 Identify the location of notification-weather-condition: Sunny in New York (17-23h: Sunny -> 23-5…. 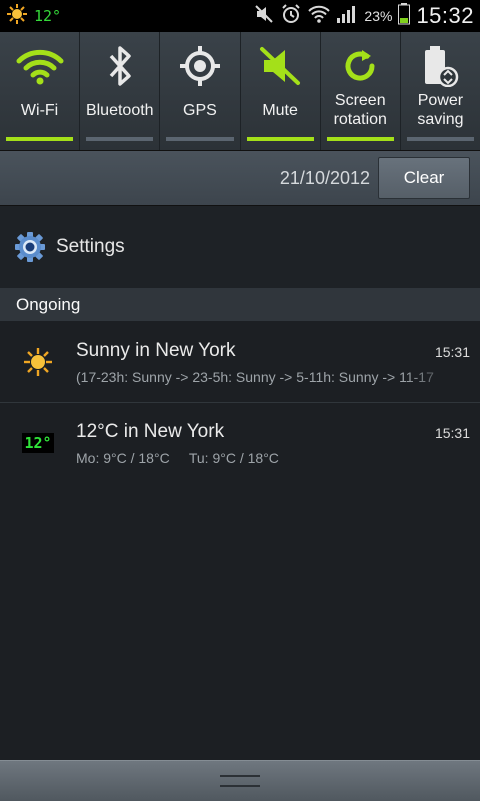
(240, 362).